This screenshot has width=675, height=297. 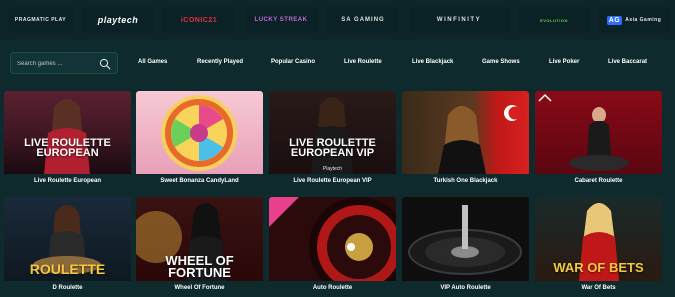 What do you see at coordinates (465, 181) in the screenshot?
I see `game-title: Turkish One Blackjack` at bounding box center [465, 181].